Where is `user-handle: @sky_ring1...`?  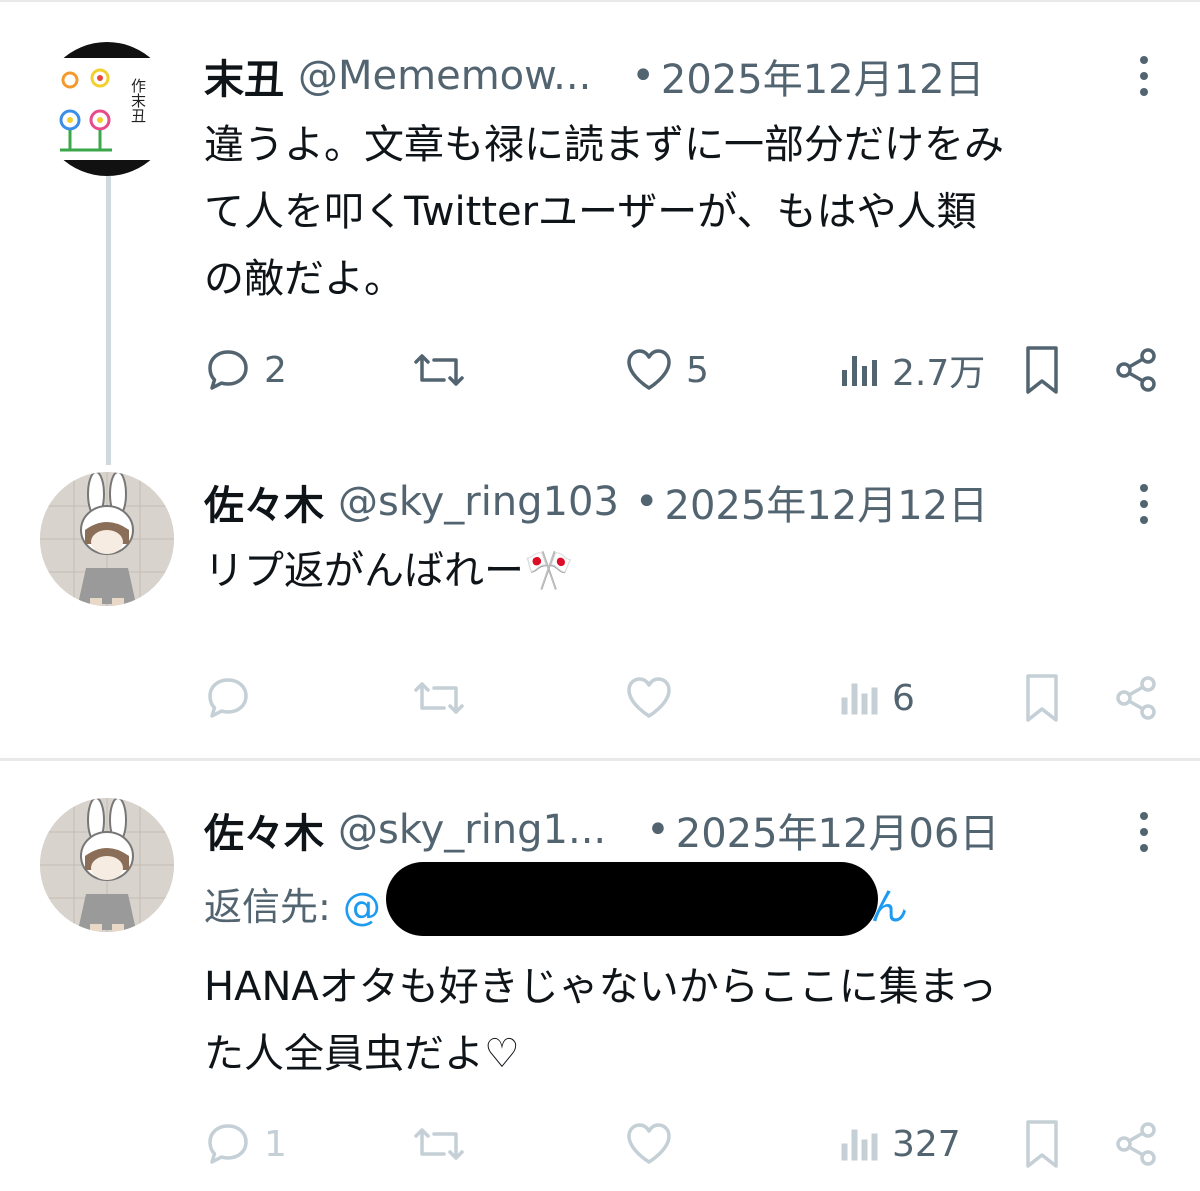
user-handle: @sky_ring1... is located at coordinates (472, 830).